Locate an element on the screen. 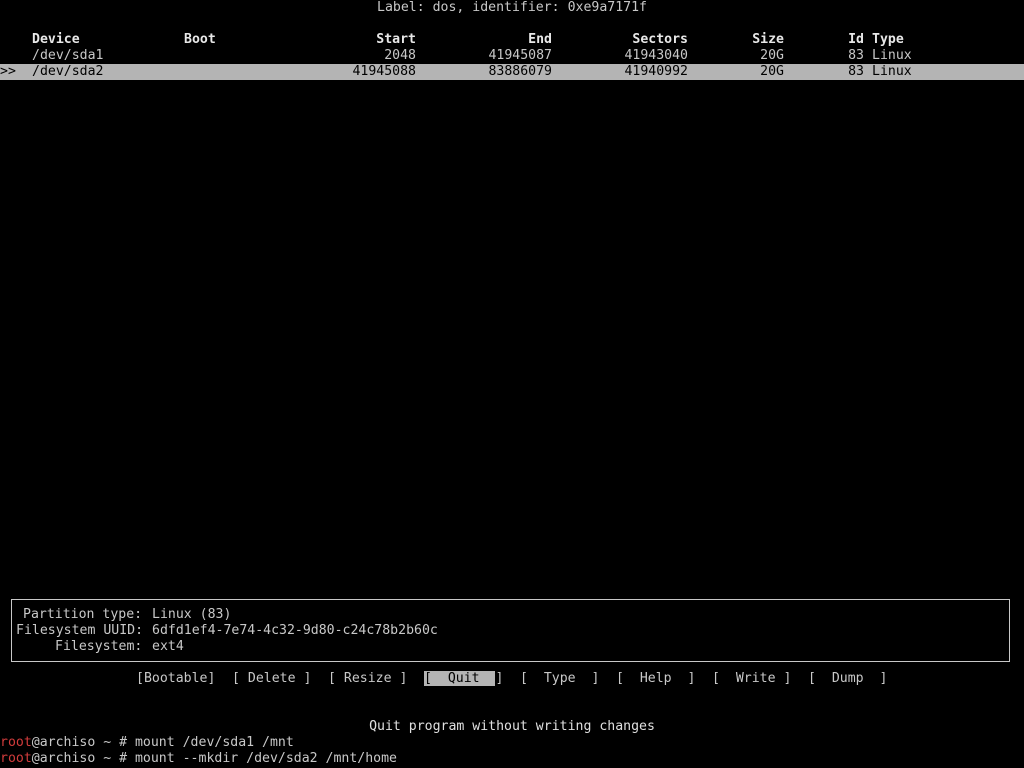  write-label: Write is located at coordinates (751, 678).